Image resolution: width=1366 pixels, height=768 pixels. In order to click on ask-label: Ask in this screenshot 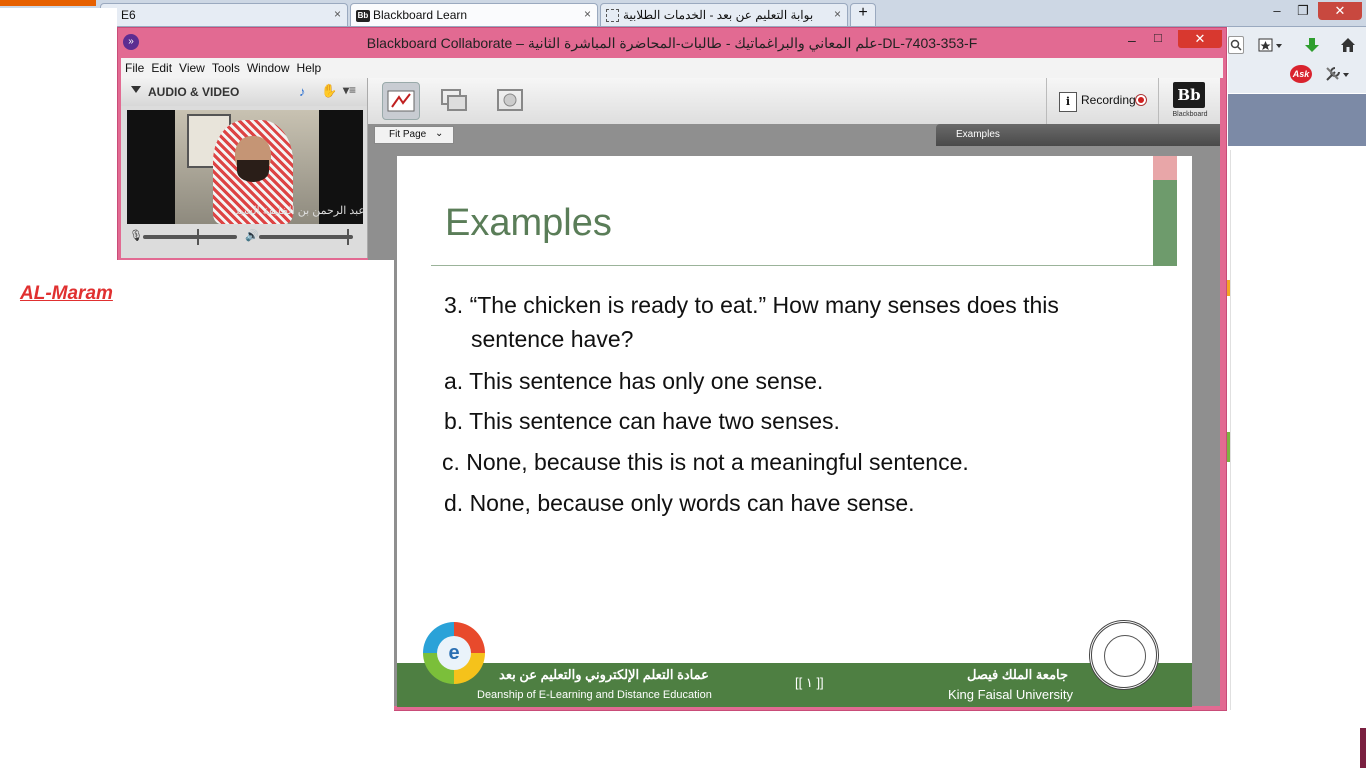, I will do `click(1301, 74)`.